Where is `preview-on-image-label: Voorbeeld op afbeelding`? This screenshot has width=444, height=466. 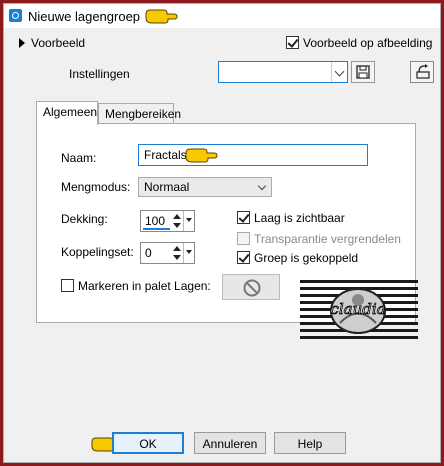 preview-on-image-label: Voorbeeld op afbeelding is located at coordinates (368, 43).